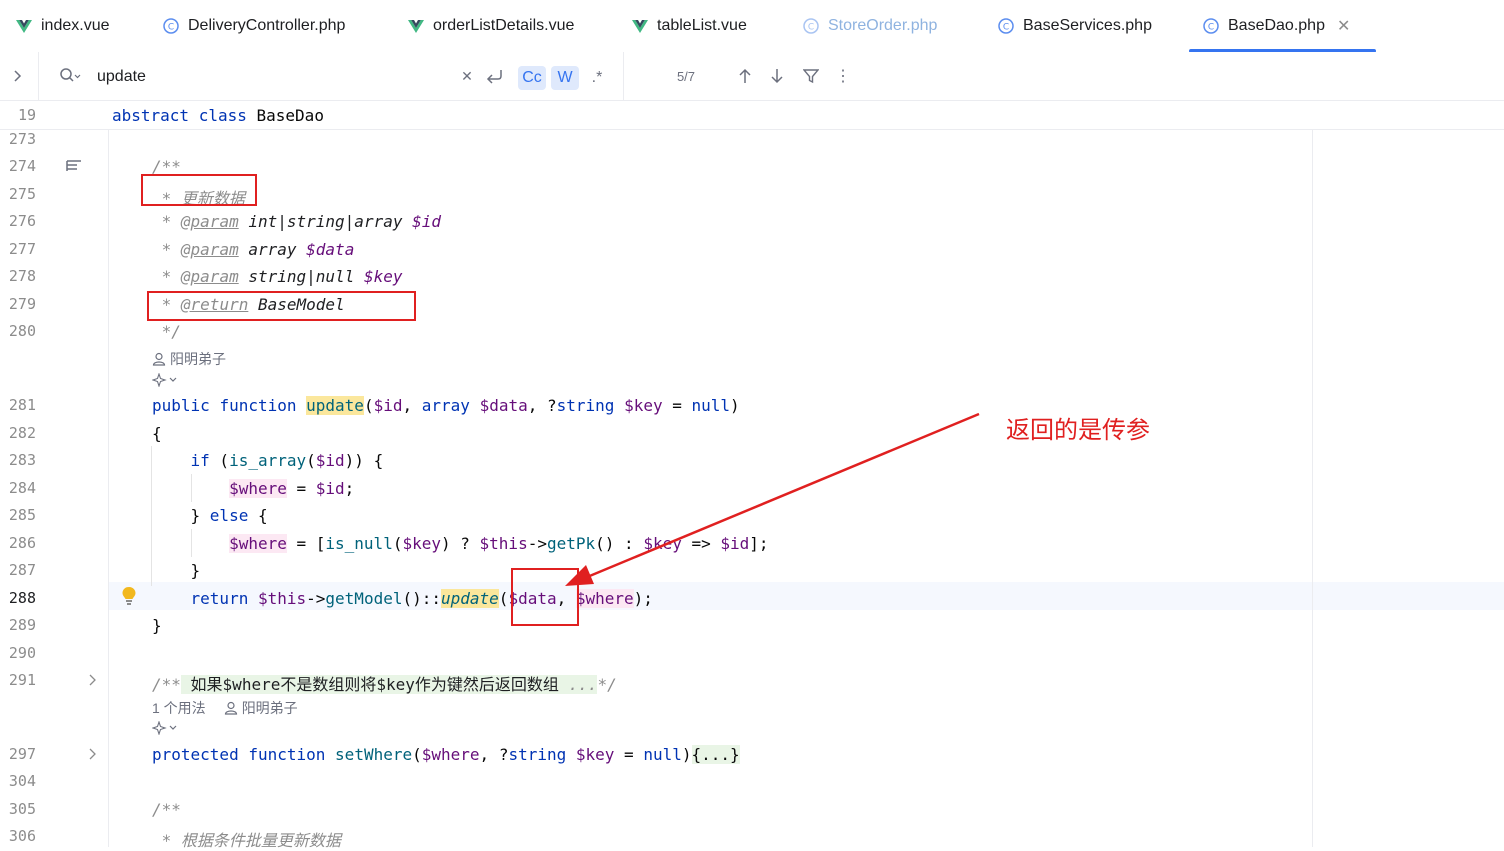 This screenshot has width=1504, height=851. What do you see at coordinates (22, 754) in the screenshot?
I see `line-number: 297` at bounding box center [22, 754].